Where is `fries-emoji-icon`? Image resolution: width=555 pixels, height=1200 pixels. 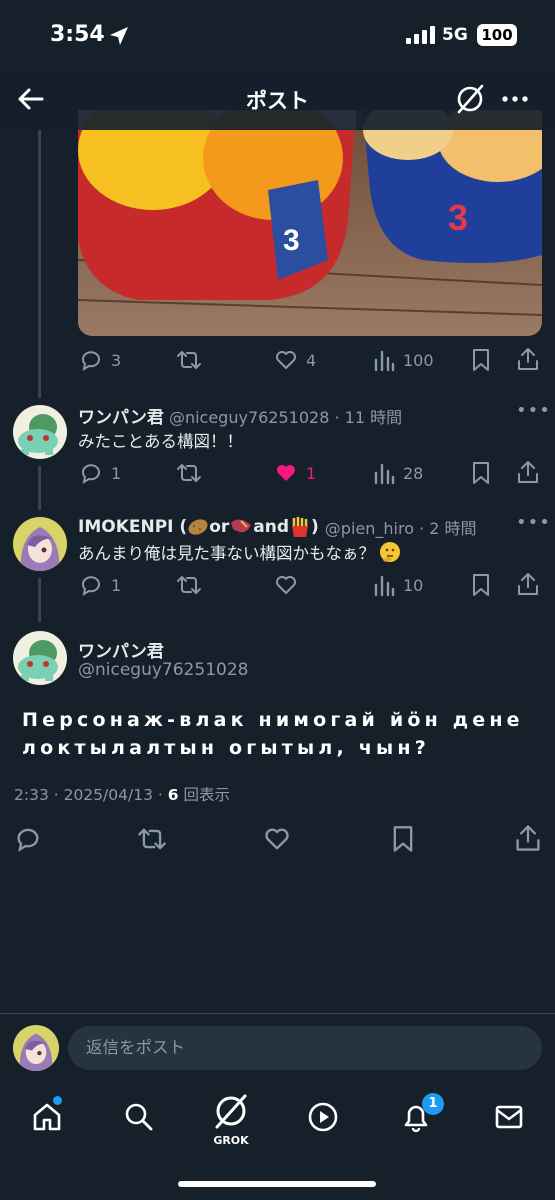 fries-emoji-icon is located at coordinates (300, 527).